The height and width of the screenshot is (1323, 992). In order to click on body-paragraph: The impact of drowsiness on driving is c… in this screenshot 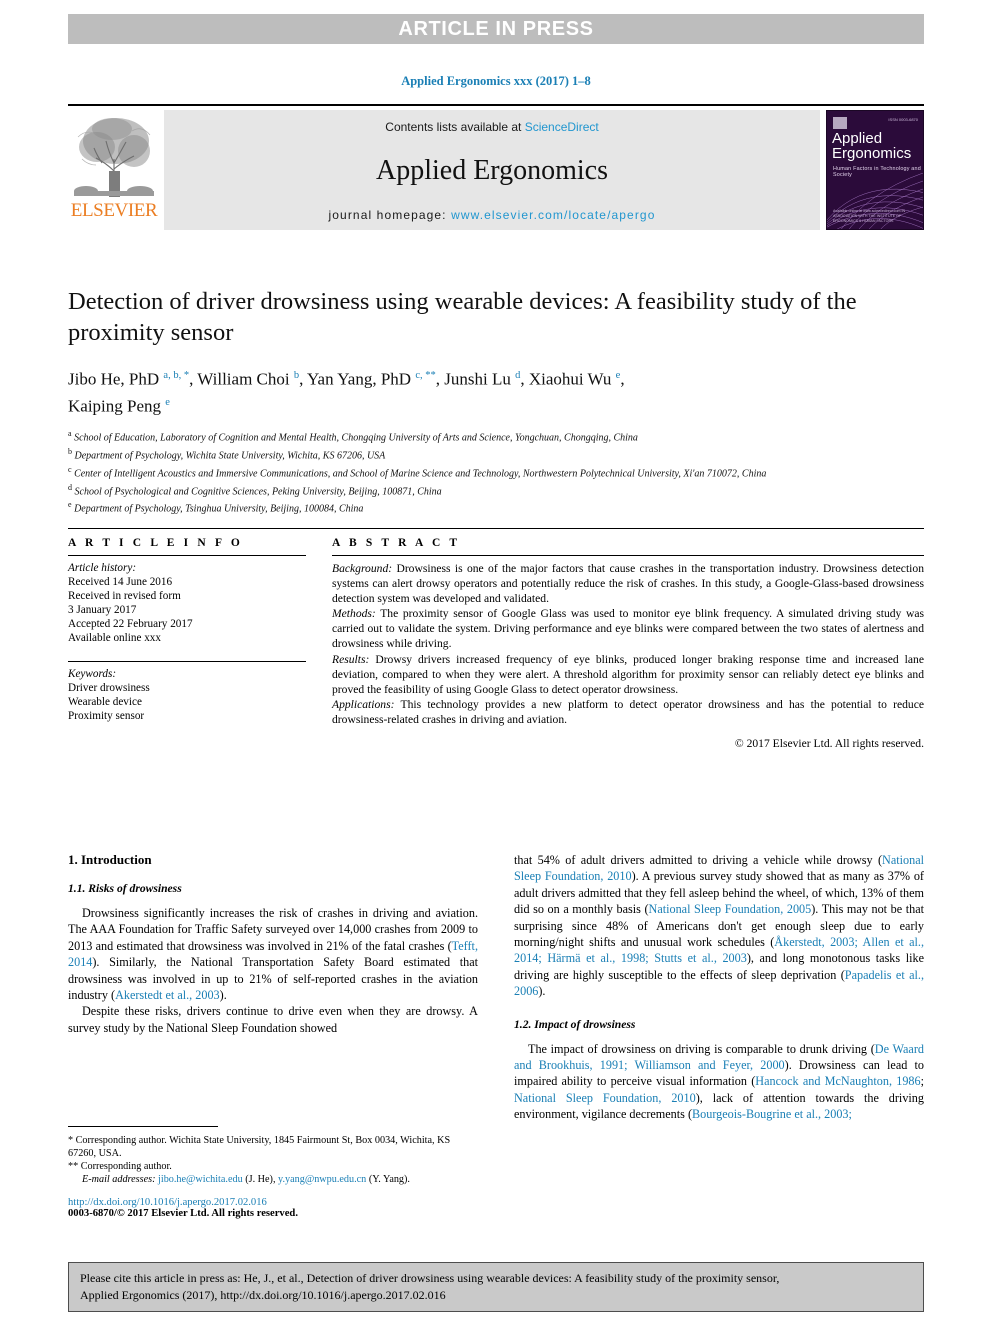, I will do `click(719, 1082)`.